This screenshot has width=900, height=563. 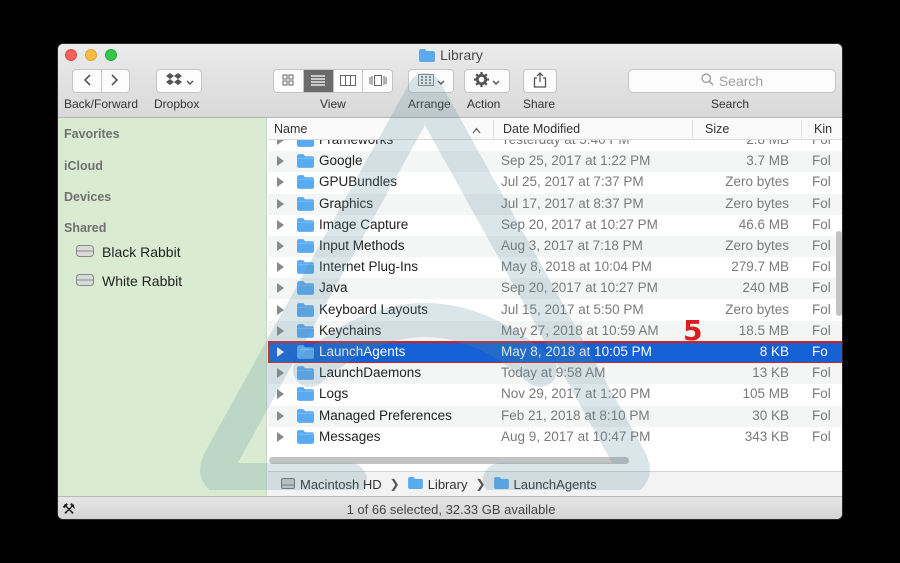 I want to click on file-name: Frameworks, so click(x=356, y=143).